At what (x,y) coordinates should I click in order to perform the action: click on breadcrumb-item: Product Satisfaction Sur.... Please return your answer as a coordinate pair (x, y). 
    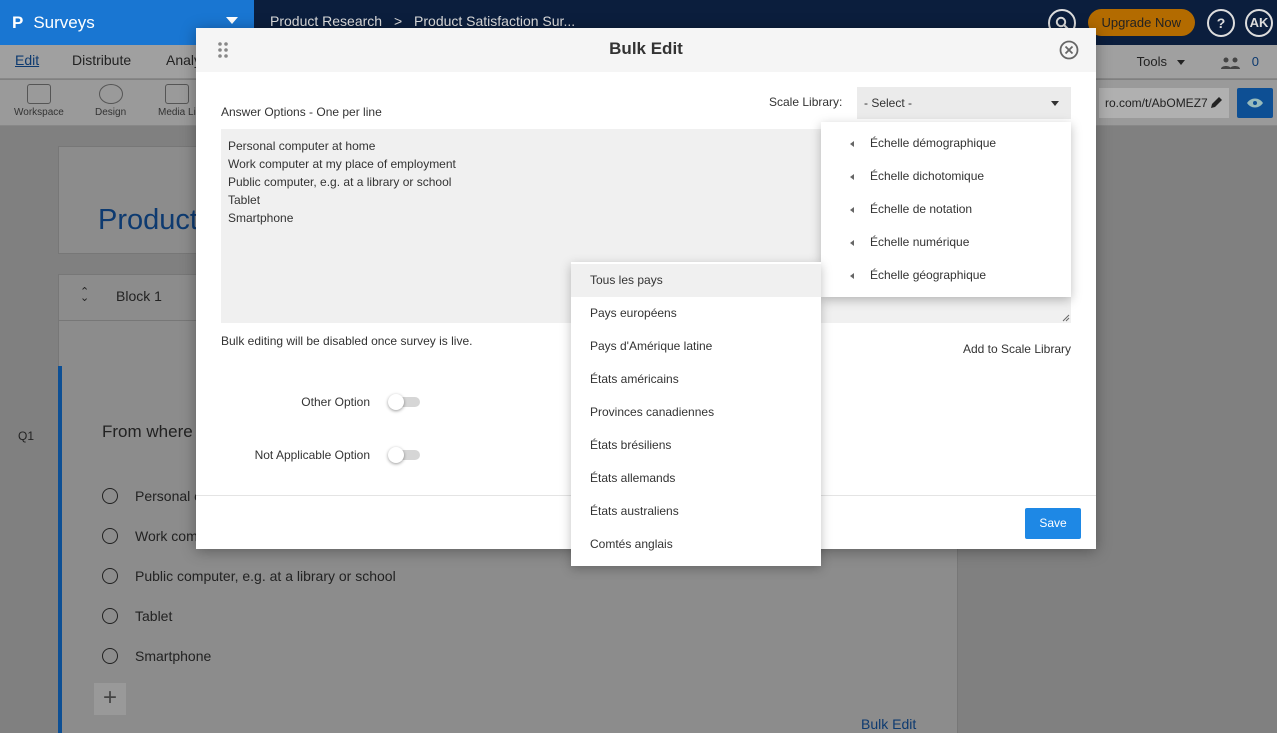
    Looking at the image, I should click on (494, 21).